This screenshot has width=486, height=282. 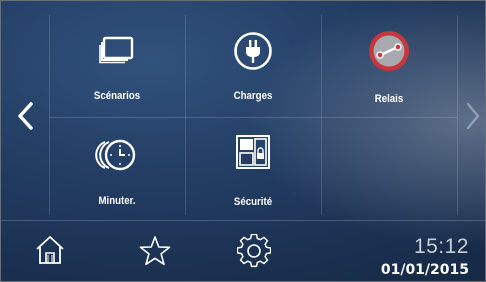 What do you see at coordinates (50, 250) in the screenshot?
I see `home-icon` at bounding box center [50, 250].